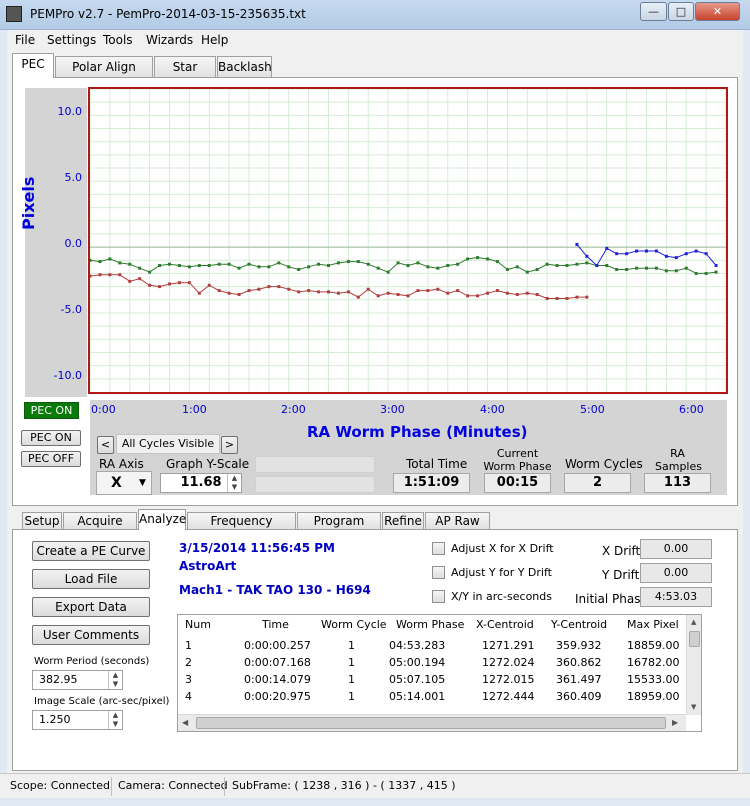  I want to click on prev-cycle-button: <, so click(105, 445).